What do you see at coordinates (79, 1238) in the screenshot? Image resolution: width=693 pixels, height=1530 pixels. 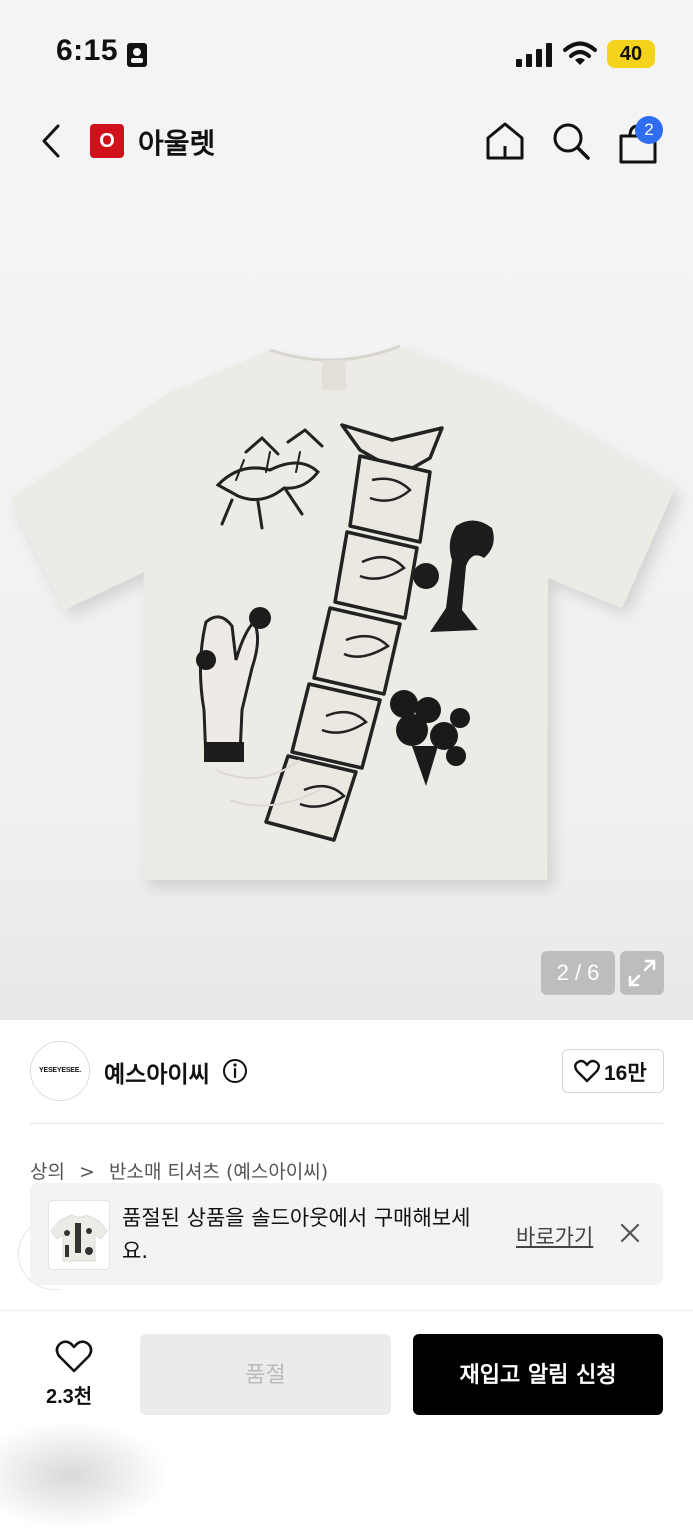 I see `tshirt-thumbnail-image` at bounding box center [79, 1238].